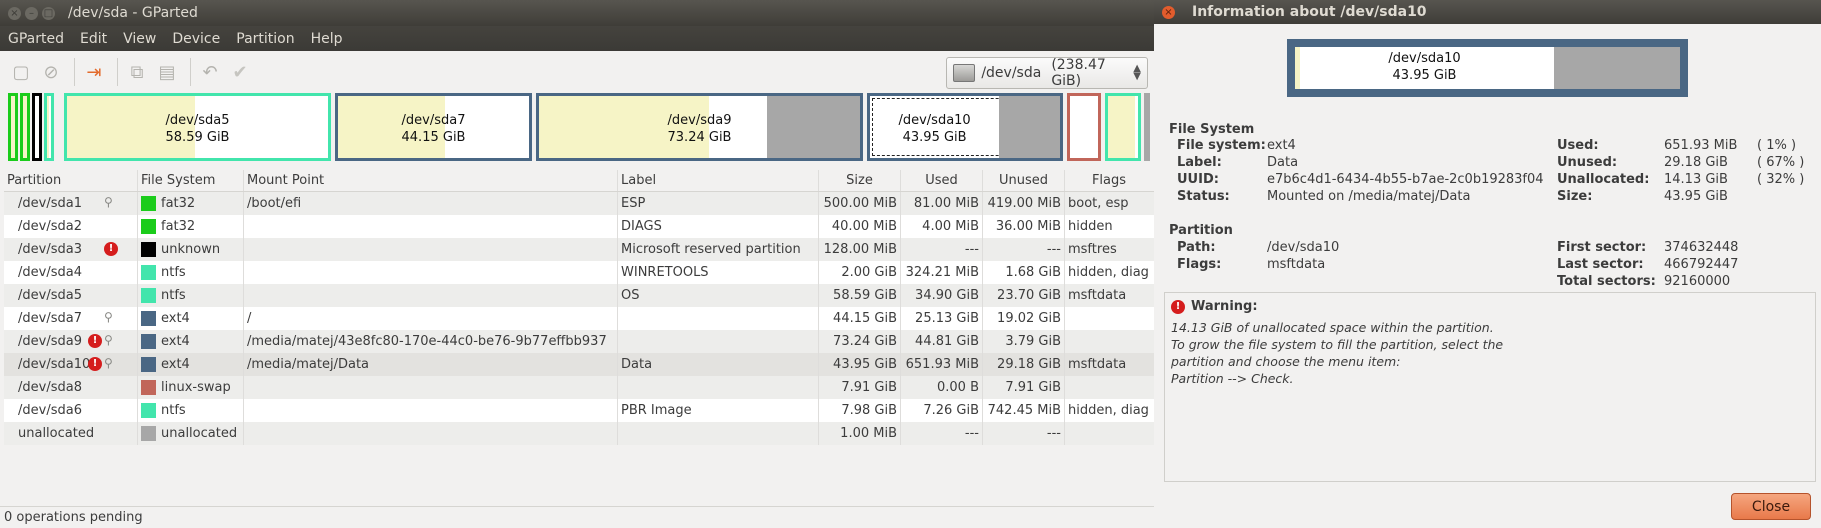 This screenshot has height=528, width=1821. What do you see at coordinates (167, 72) in the screenshot?
I see `paste-icon: ▤` at bounding box center [167, 72].